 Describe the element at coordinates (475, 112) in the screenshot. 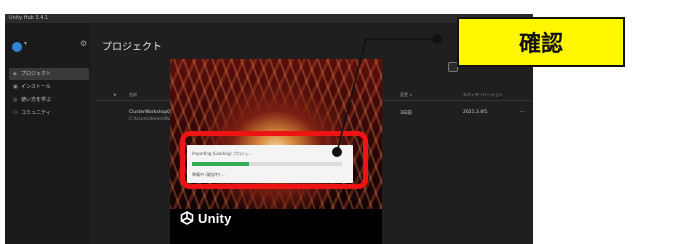

I see `project-editor-version: 2021.3.4f1` at that location.